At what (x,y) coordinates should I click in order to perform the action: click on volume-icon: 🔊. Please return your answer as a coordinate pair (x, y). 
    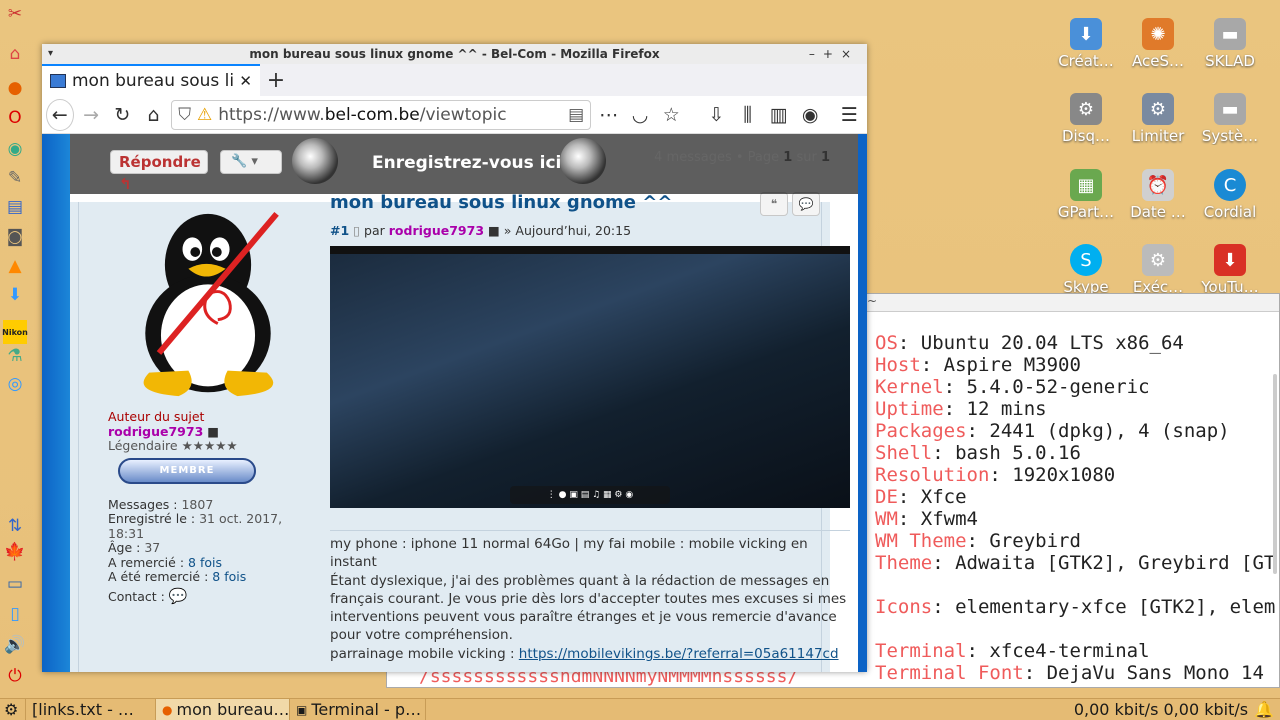
    Looking at the image, I should click on (15, 645).